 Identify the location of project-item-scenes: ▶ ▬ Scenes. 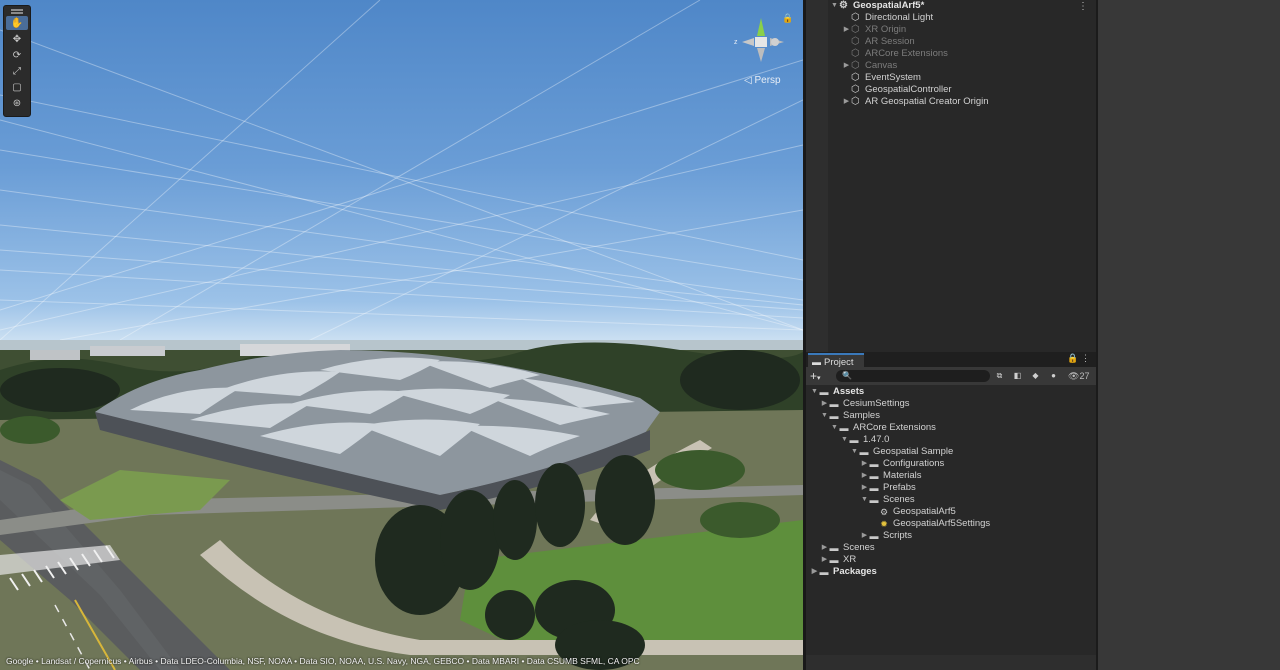
(847, 548).